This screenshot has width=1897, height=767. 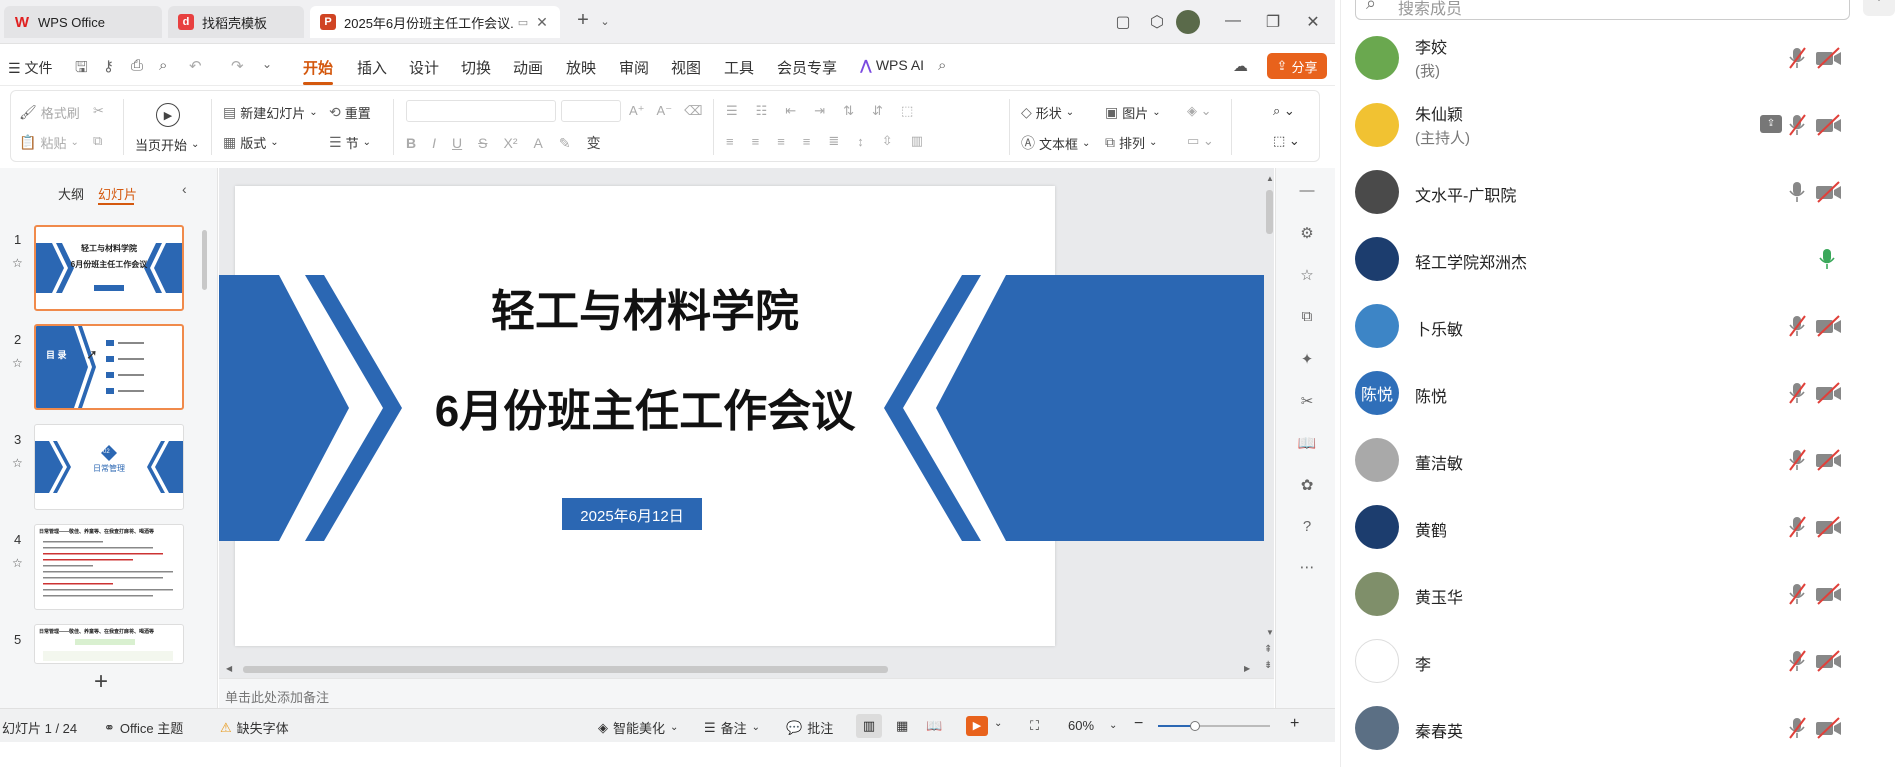 I want to click on zoom-out-icon: −, so click(x=1138, y=724).